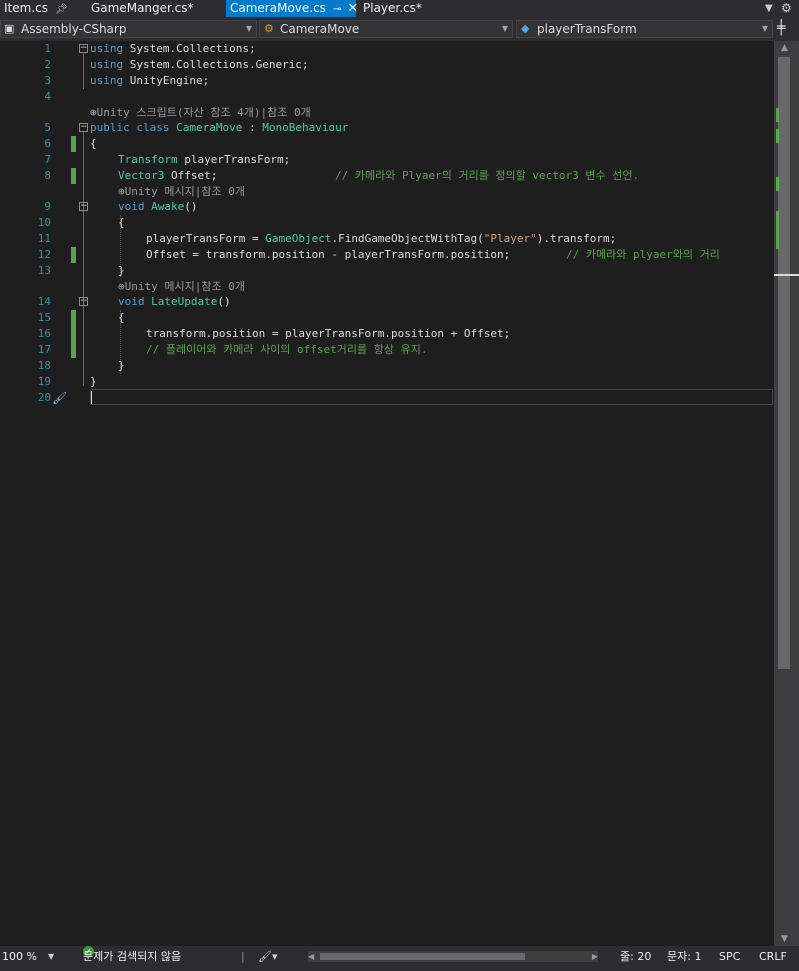 This screenshot has width=799, height=971. I want to click on scroll-right-icon: ▶, so click(595, 956).